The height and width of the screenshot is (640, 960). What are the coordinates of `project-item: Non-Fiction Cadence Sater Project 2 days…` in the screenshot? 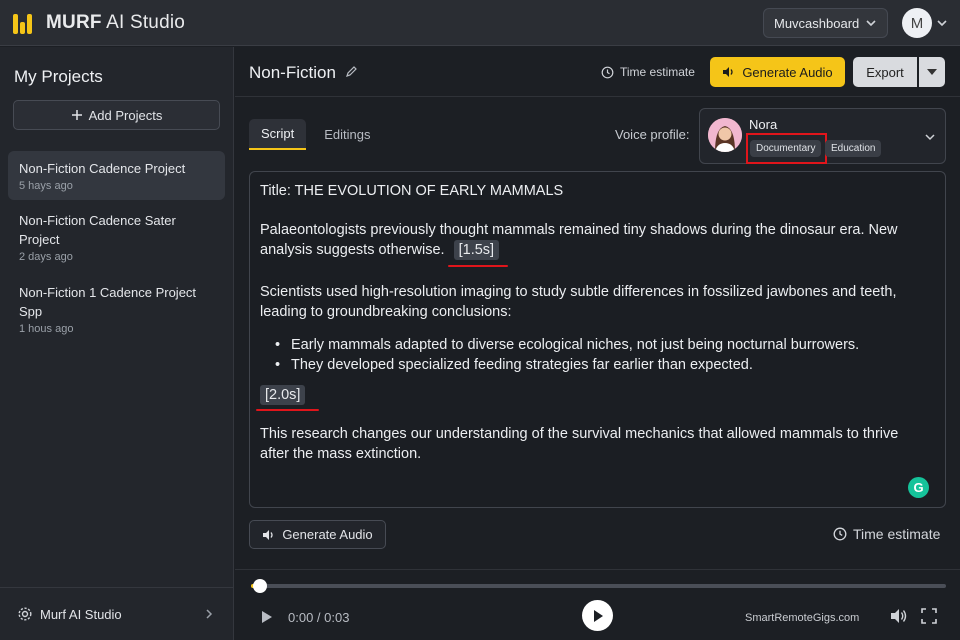 It's located at (116, 237).